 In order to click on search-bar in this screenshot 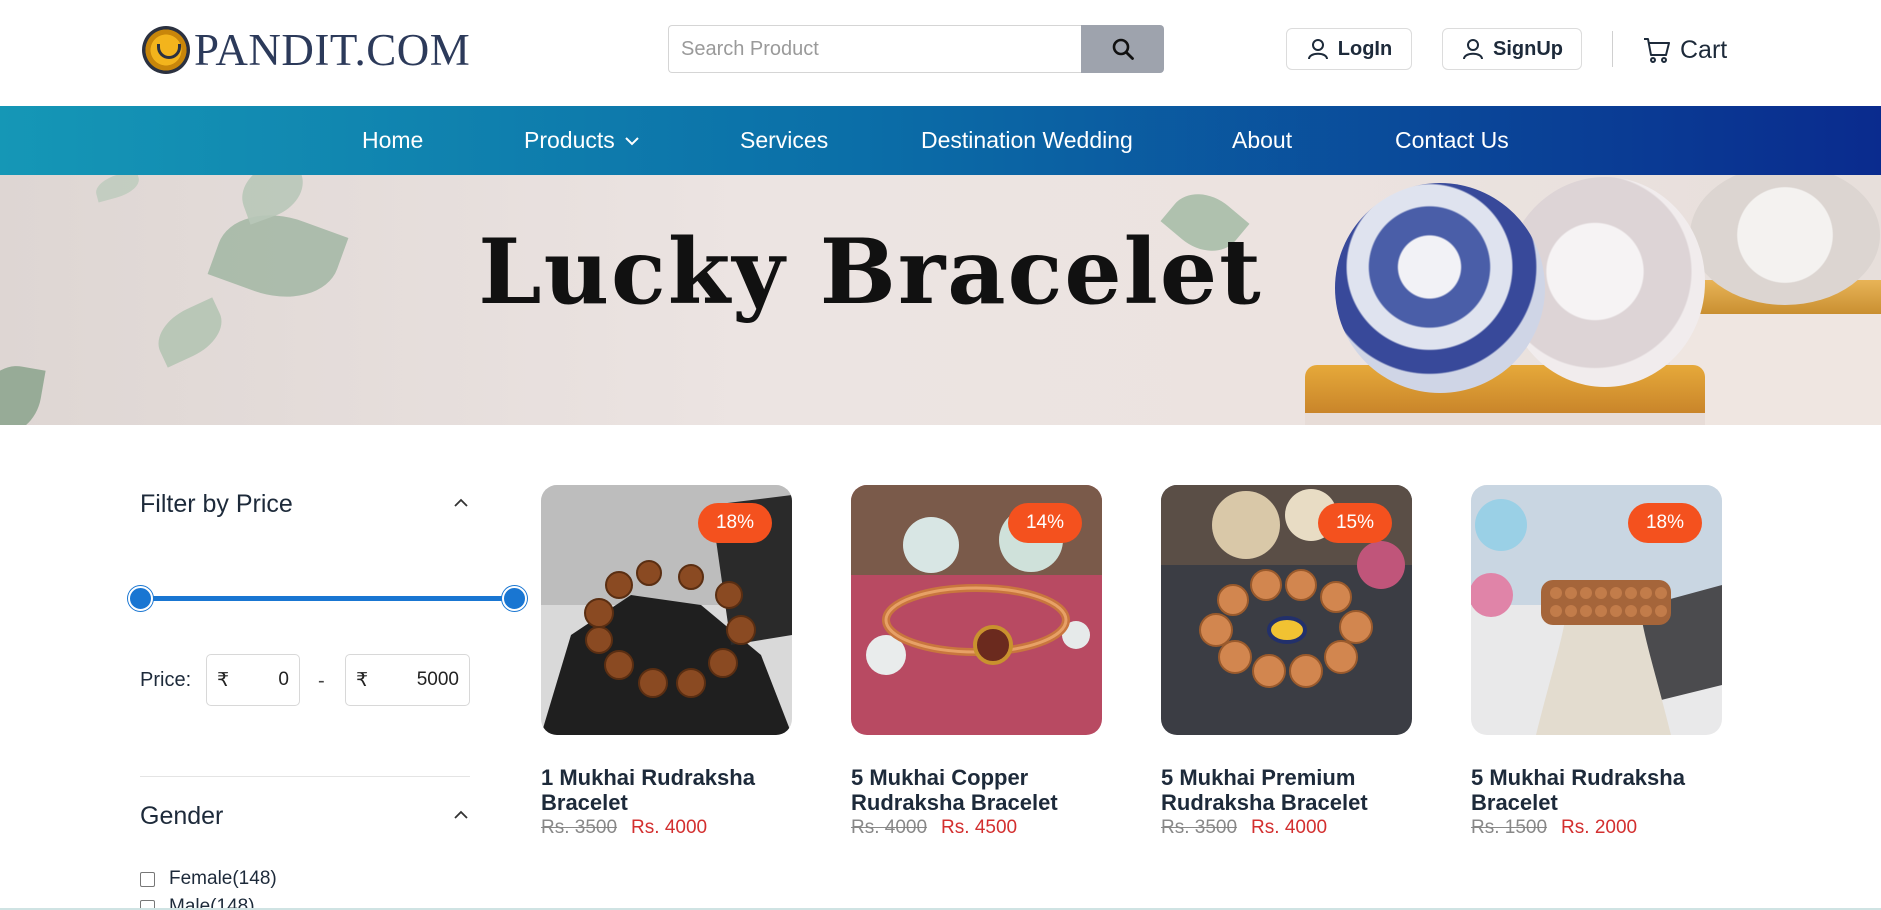, I will do `click(916, 49)`.